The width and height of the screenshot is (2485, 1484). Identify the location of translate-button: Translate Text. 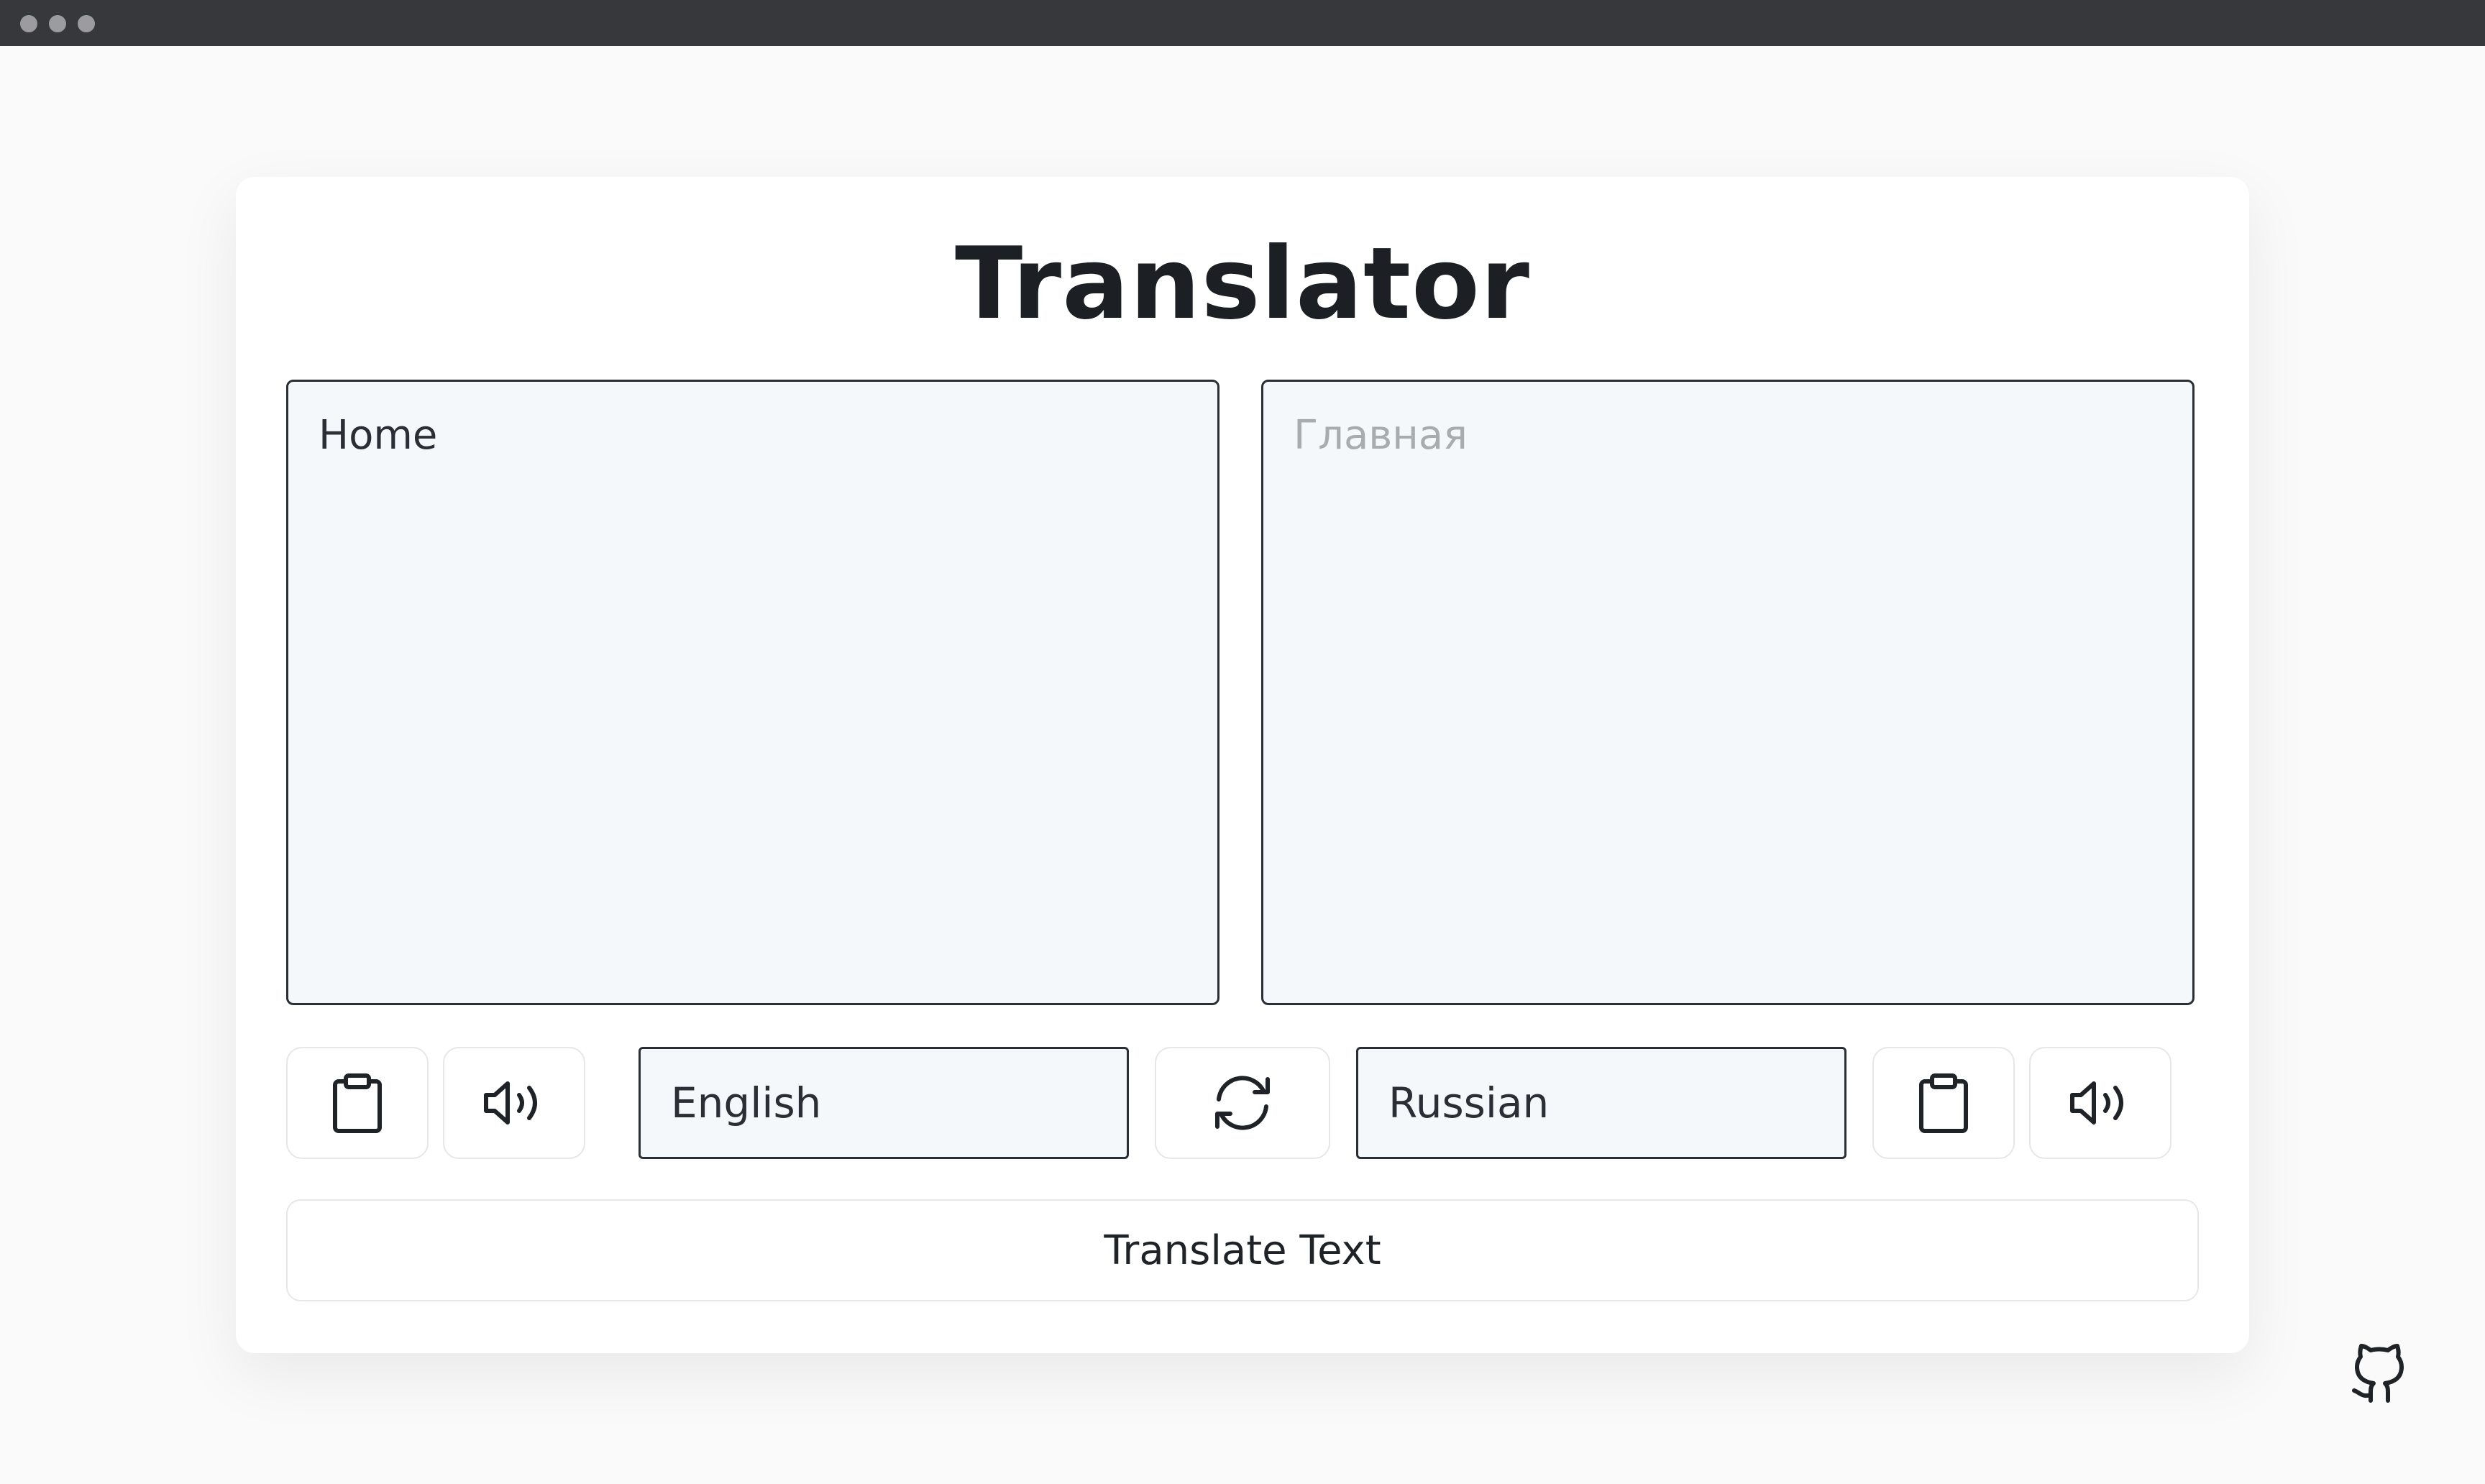
(1242, 1250).